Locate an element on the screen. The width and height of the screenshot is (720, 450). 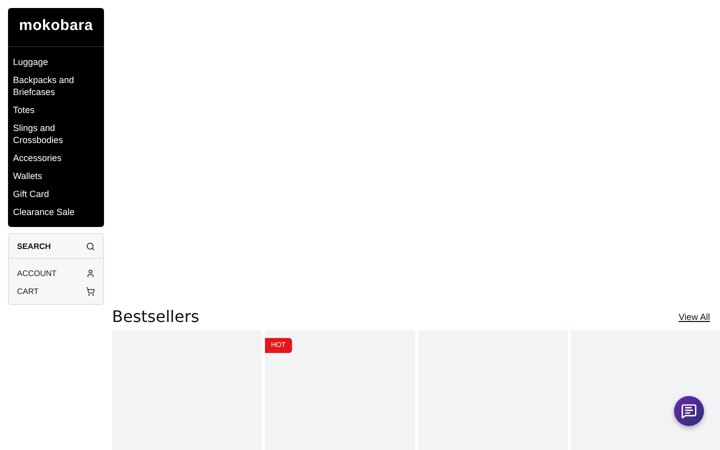
menu-item: Wallets is located at coordinates (56, 176).